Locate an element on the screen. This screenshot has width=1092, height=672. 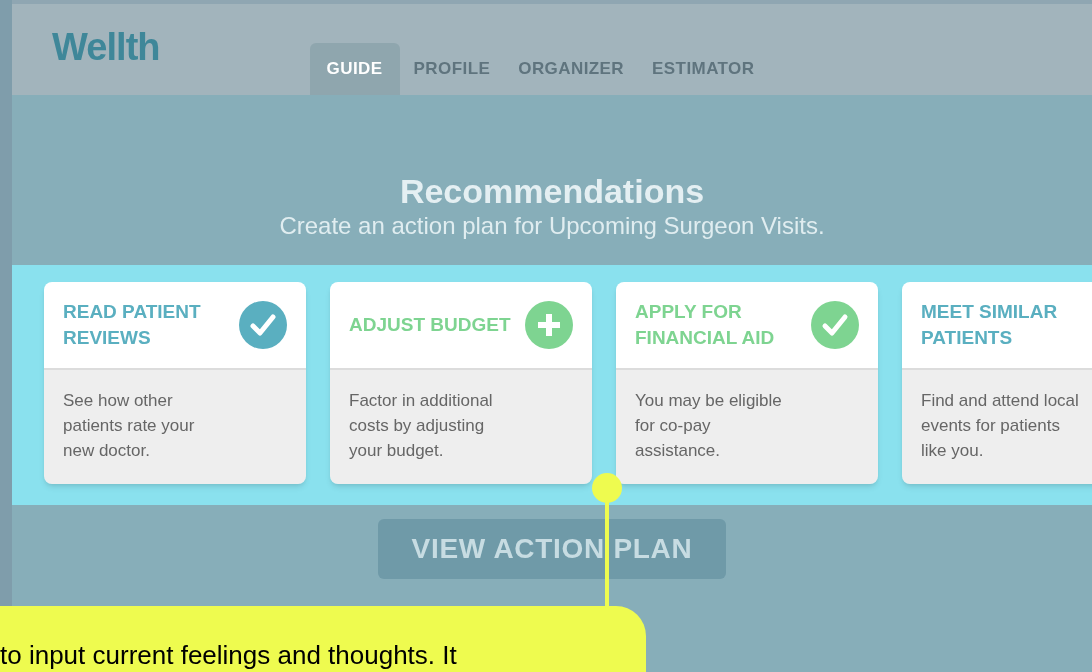
card-title: APPLY FOR FINANCIAL AID is located at coordinates (705, 325).